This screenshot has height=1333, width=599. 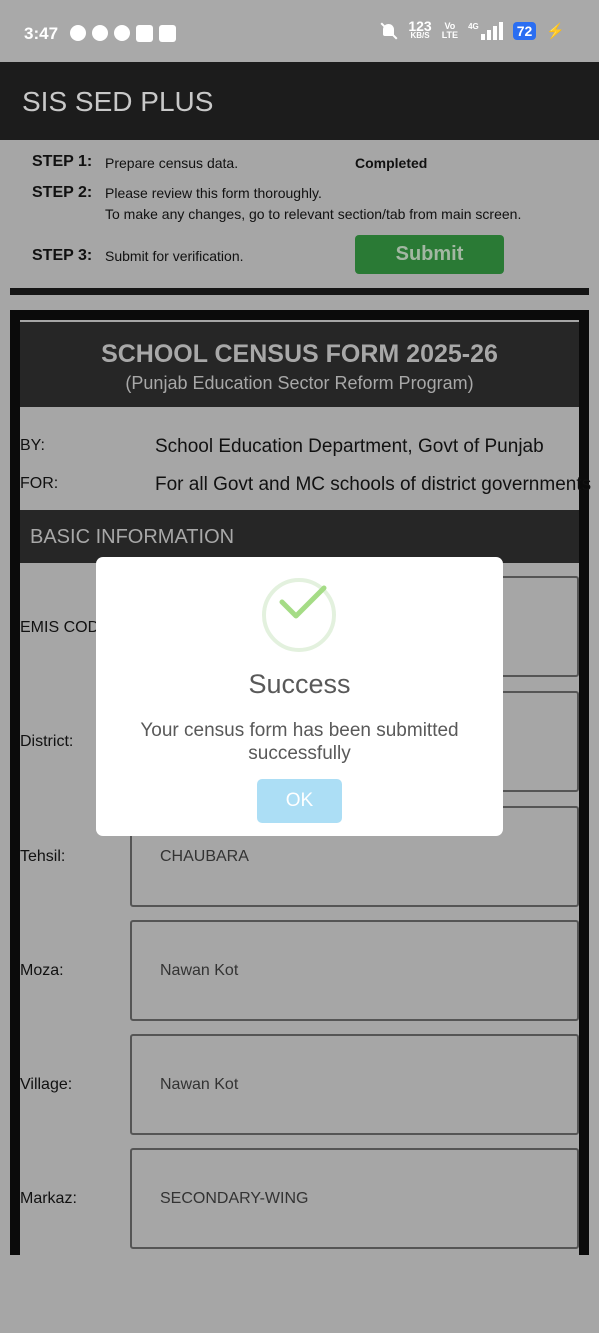 What do you see at coordinates (354, 970) in the screenshot?
I see `moza-field: Nawan Kot` at bounding box center [354, 970].